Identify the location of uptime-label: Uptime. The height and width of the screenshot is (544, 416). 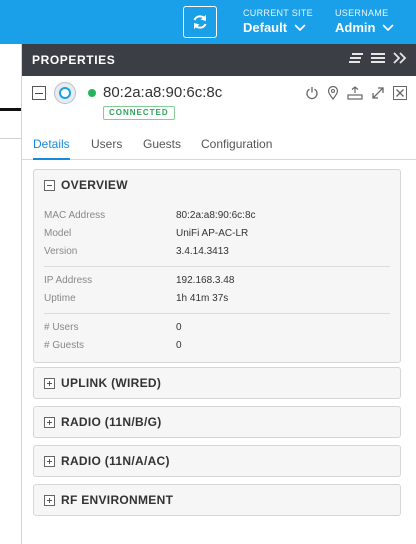
(60, 298).